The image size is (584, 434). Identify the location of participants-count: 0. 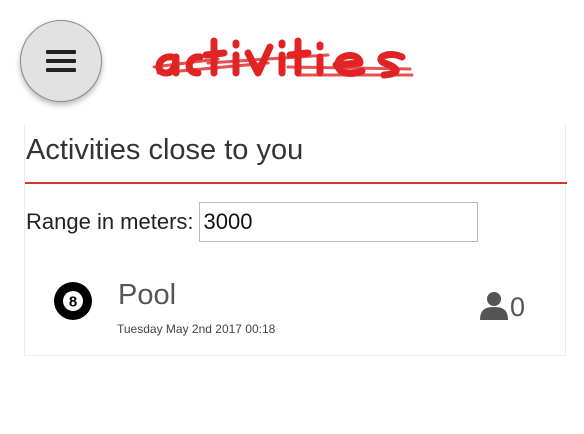
(517, 307).